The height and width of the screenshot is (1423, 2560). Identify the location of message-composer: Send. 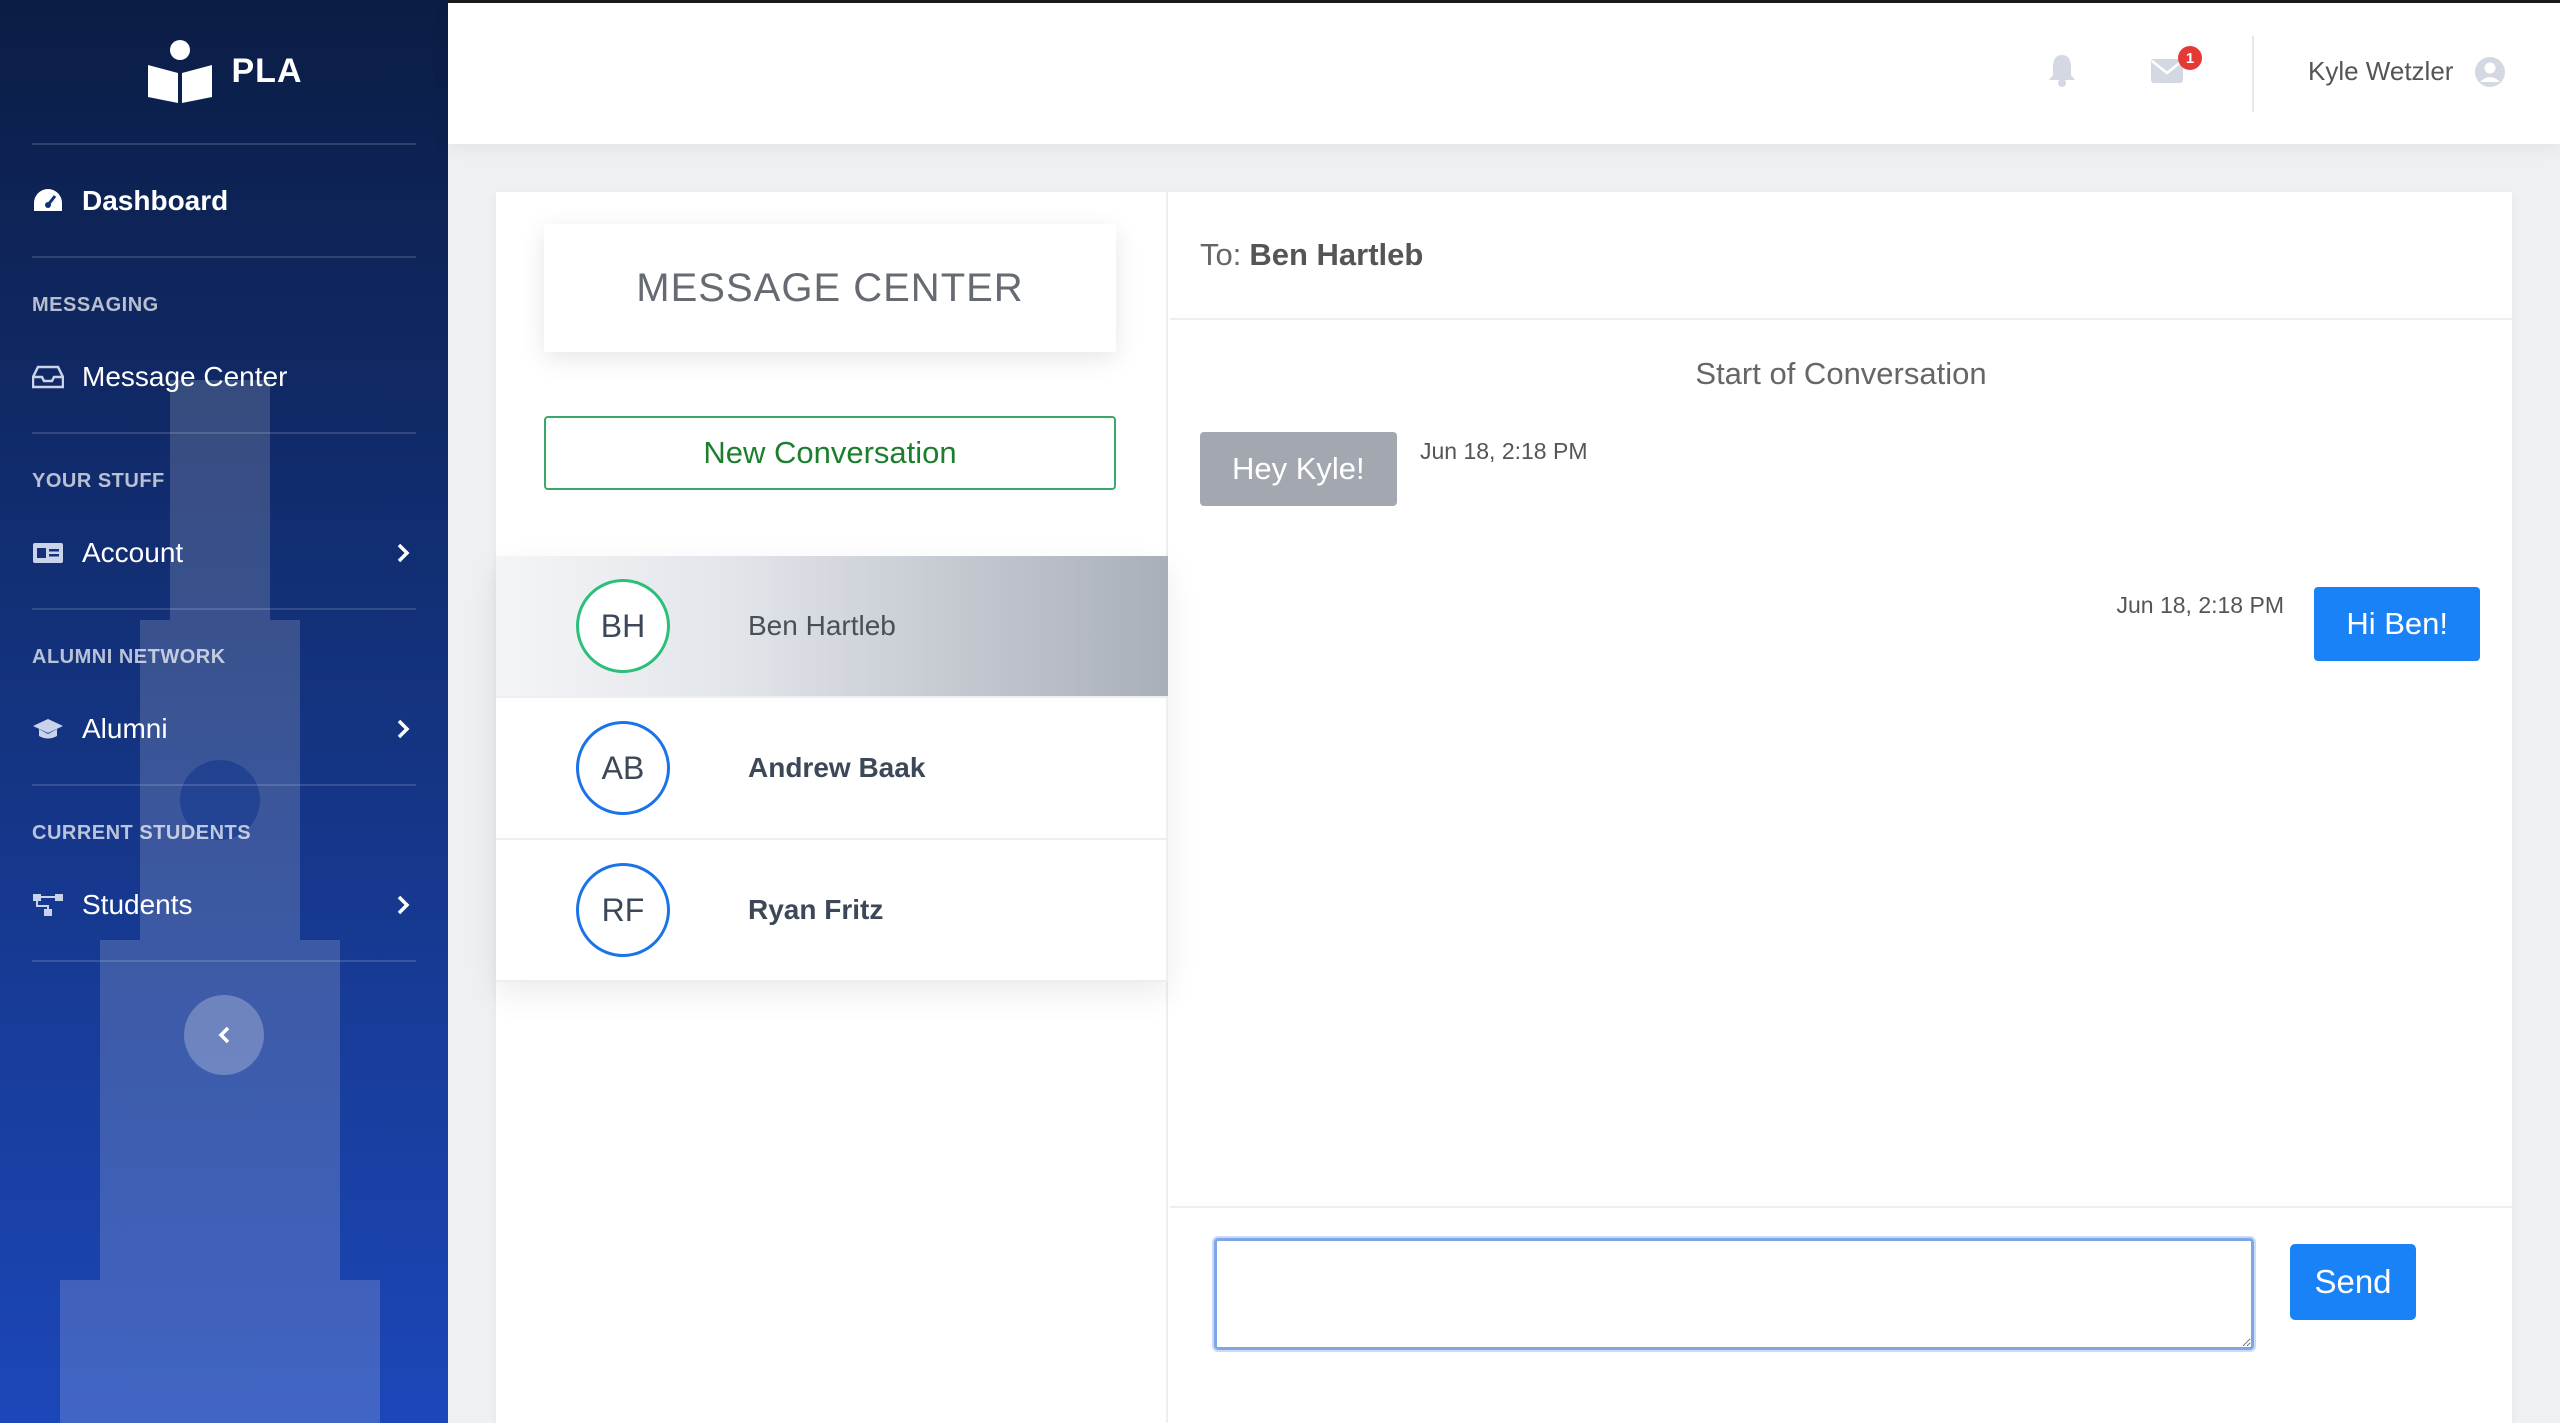
(1841, 1314).